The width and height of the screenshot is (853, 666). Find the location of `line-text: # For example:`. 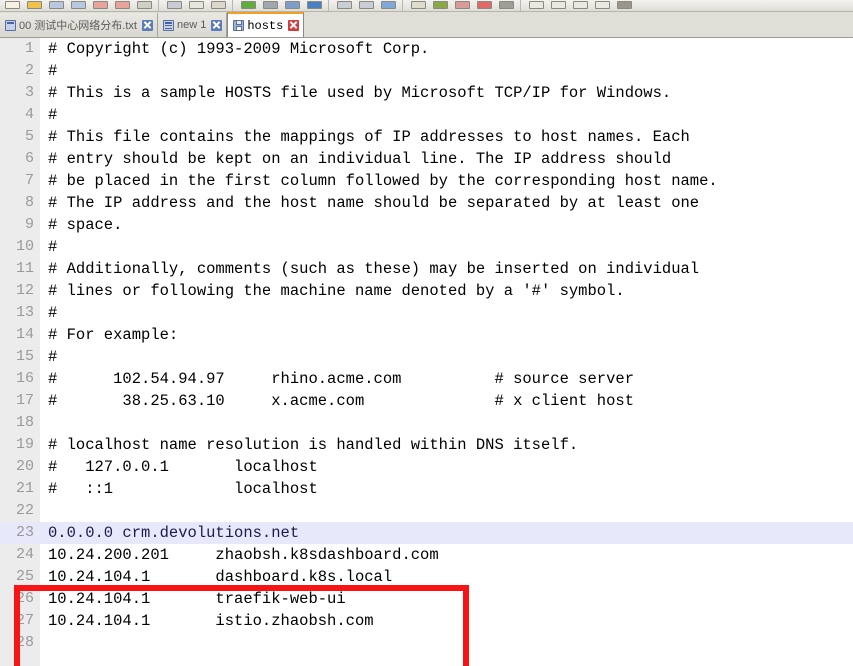

line-text: # For example: is located at coordinates (113, 335).